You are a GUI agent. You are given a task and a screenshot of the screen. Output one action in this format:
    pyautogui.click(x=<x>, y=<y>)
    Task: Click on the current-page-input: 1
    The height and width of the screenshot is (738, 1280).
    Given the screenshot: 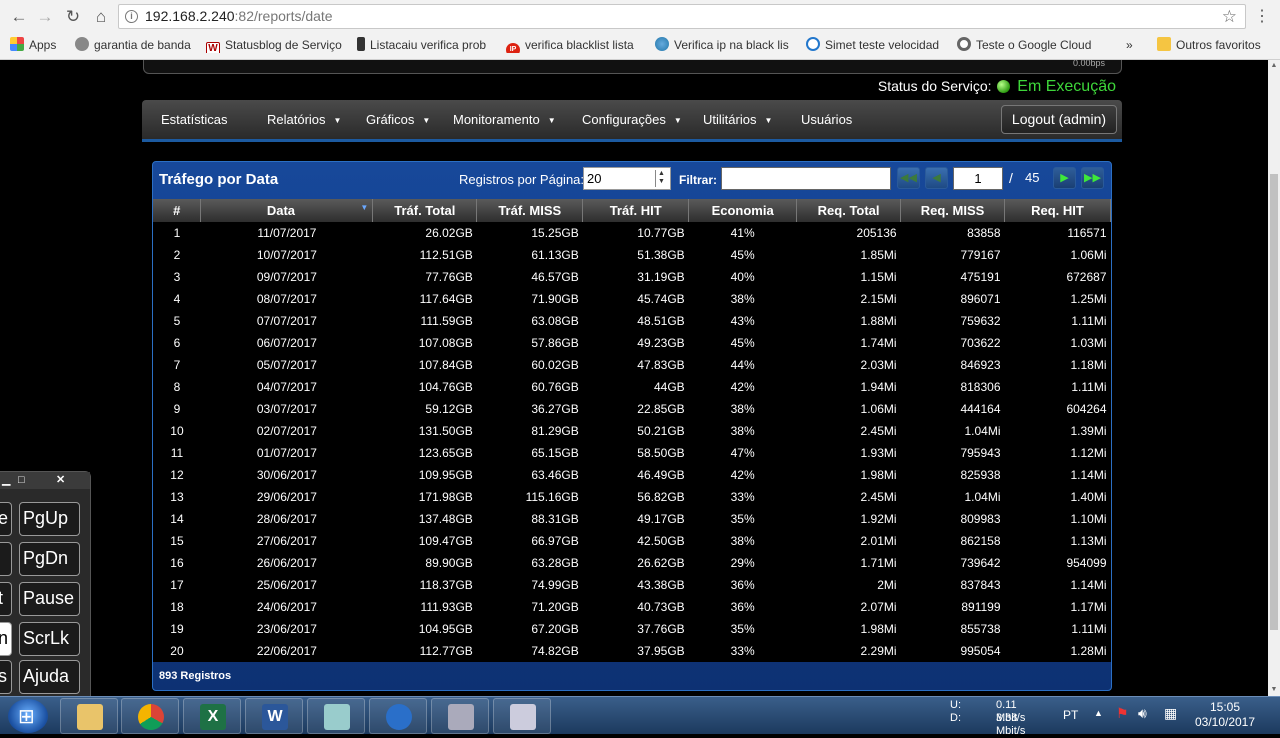 What is the action you would take?
    pyautogui.click(x=978, y=178)
    